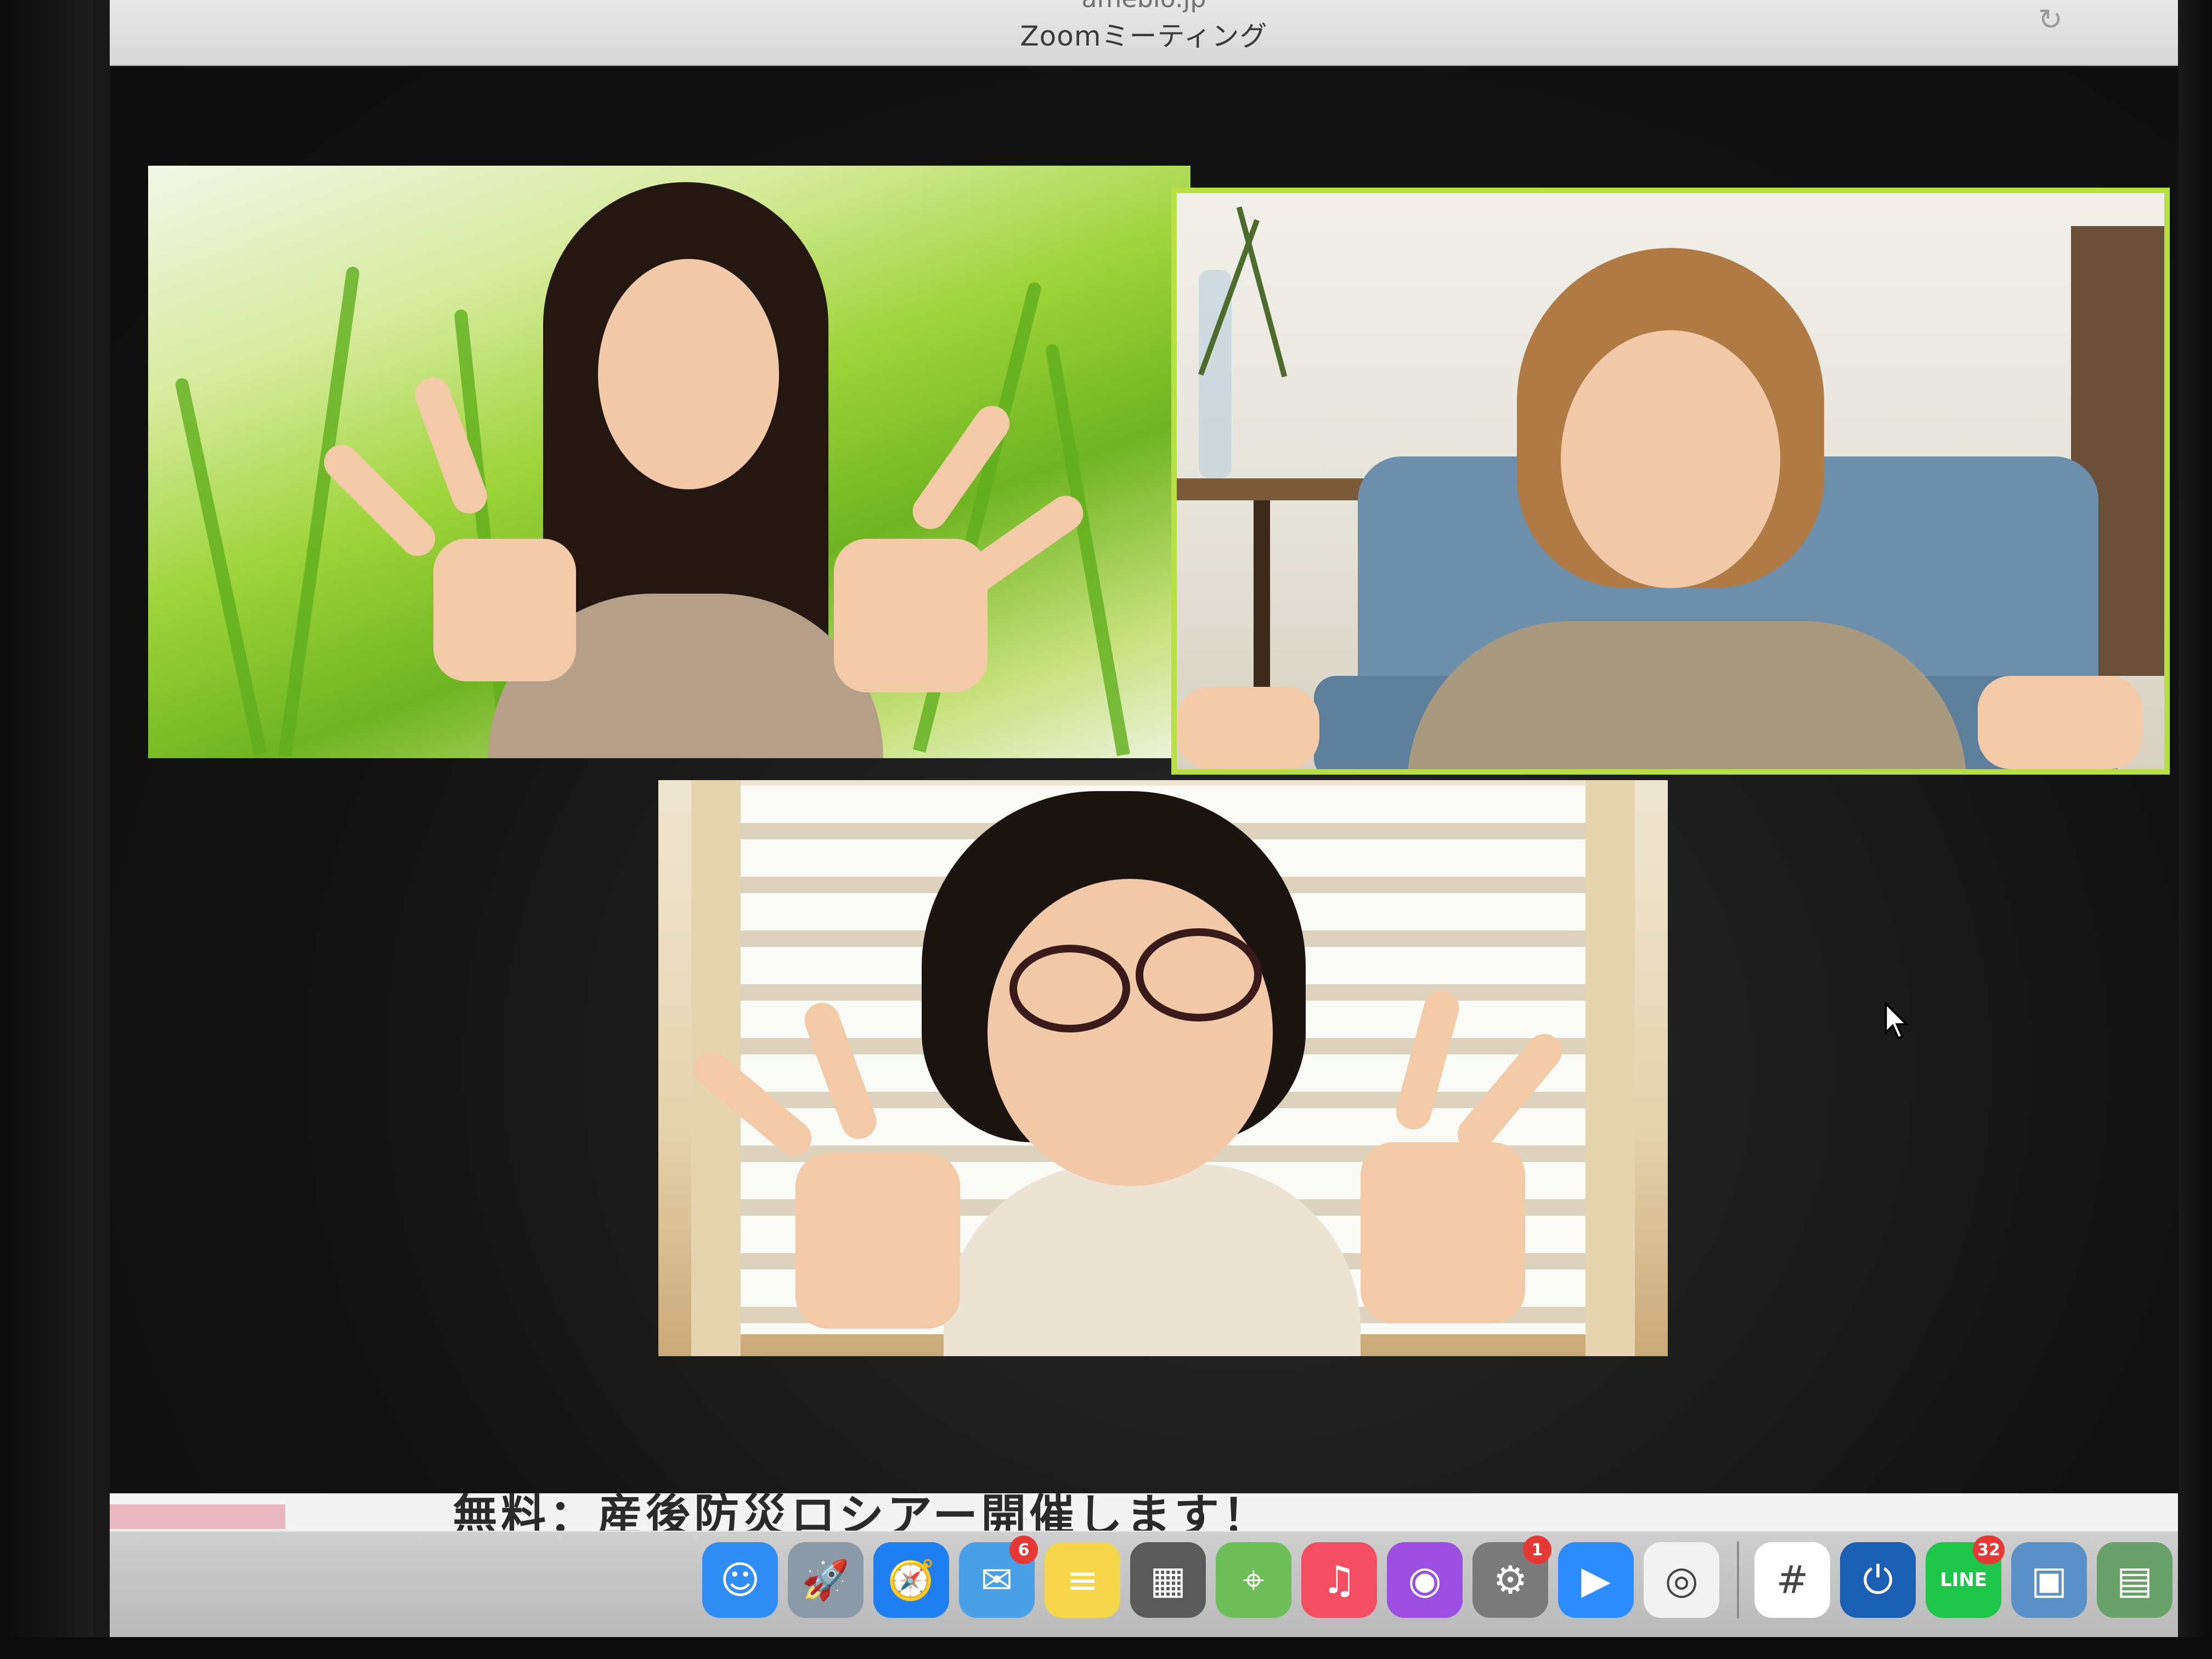  What do you see at coordinates (1144, 6) in the screenshot?
I see `window-url: ameblo.jp` at bounding box center [1144, 6].